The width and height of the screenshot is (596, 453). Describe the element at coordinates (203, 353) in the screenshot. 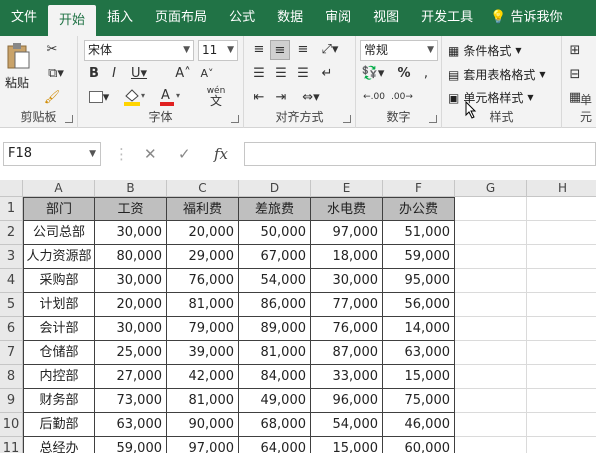

I see `table-cell: 39,000` at that location.